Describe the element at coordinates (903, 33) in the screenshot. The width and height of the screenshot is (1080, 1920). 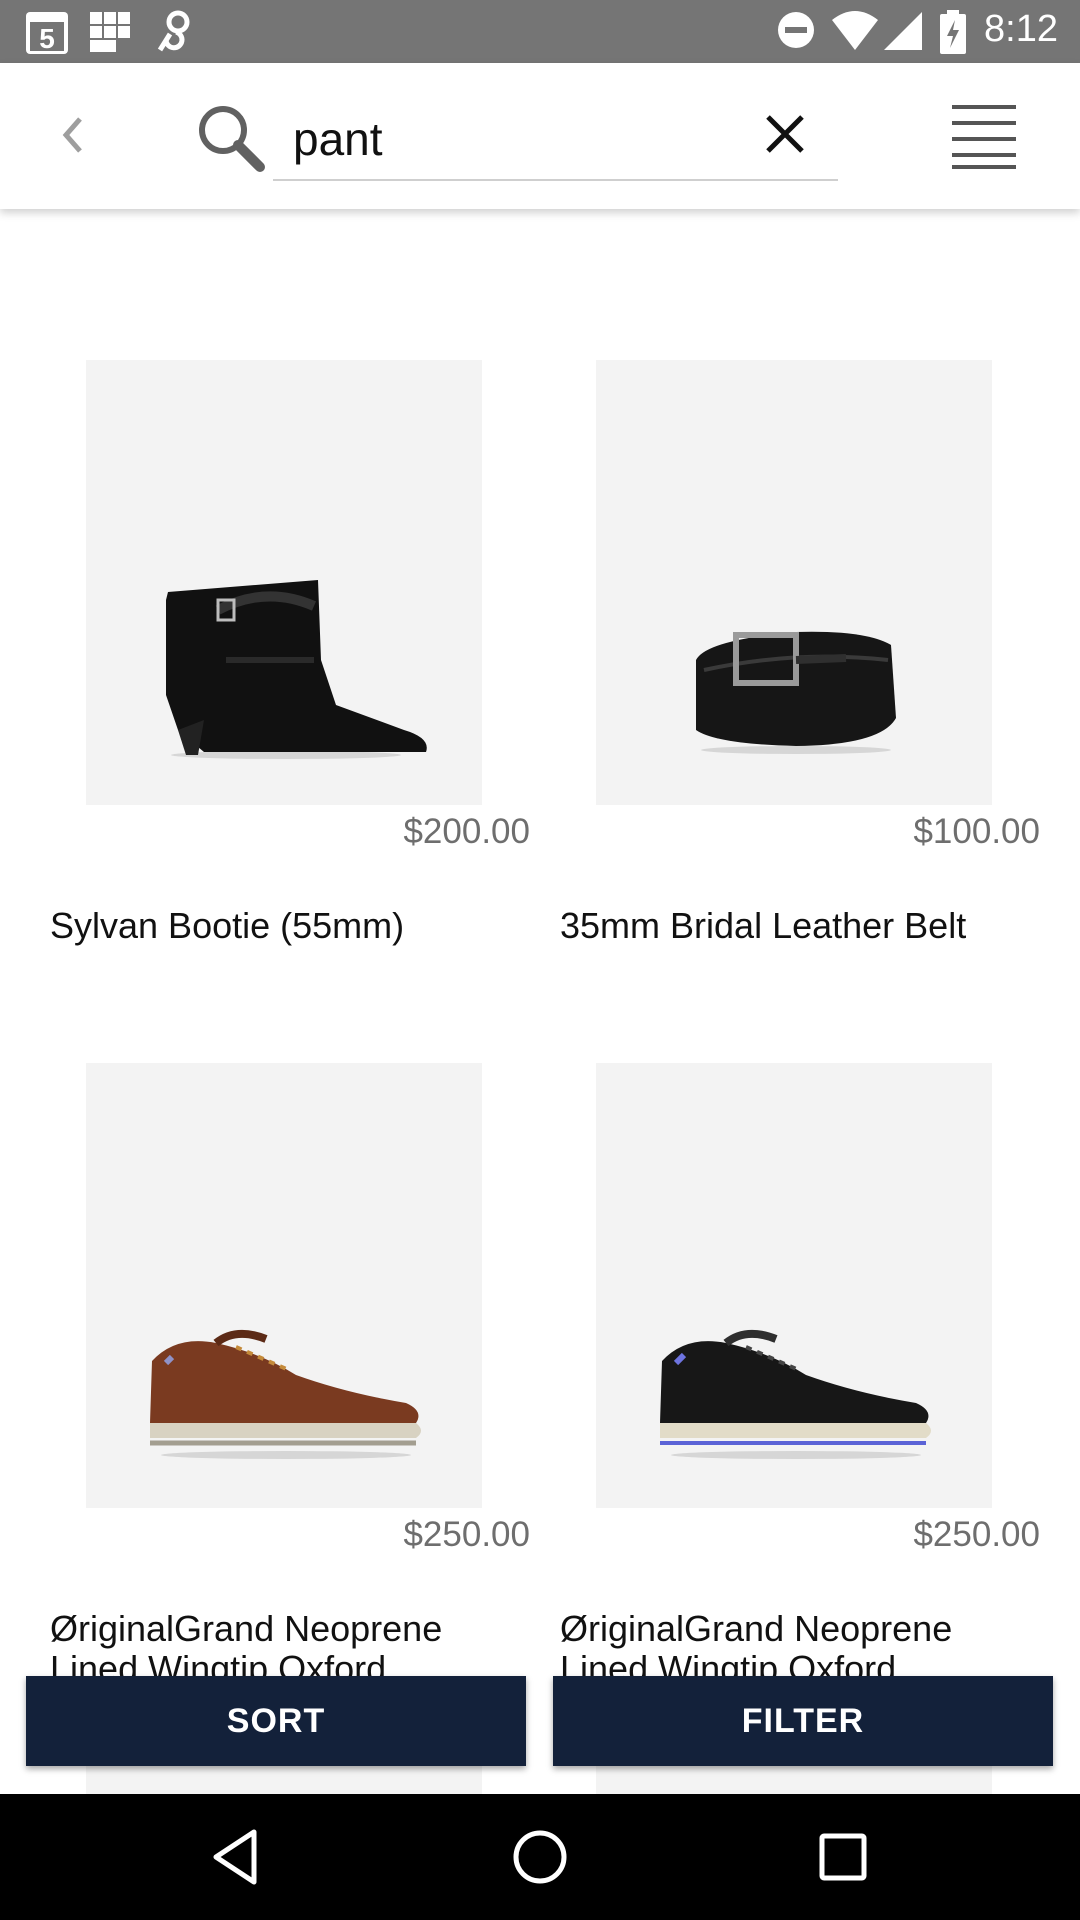
I see `signal-icon` at that location.